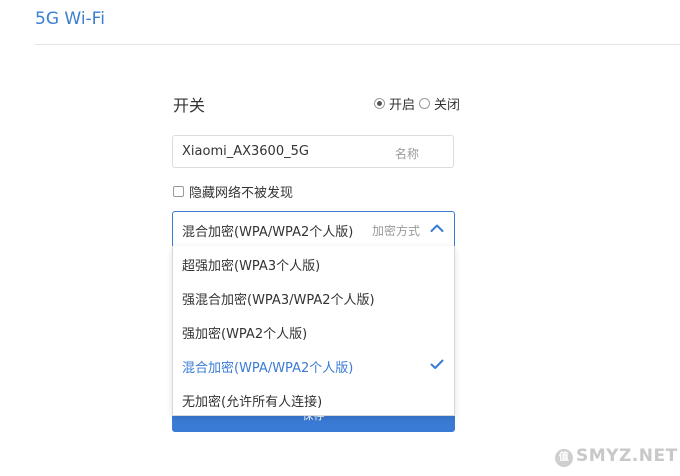  I want to click on header-divider, so click(357, 44).